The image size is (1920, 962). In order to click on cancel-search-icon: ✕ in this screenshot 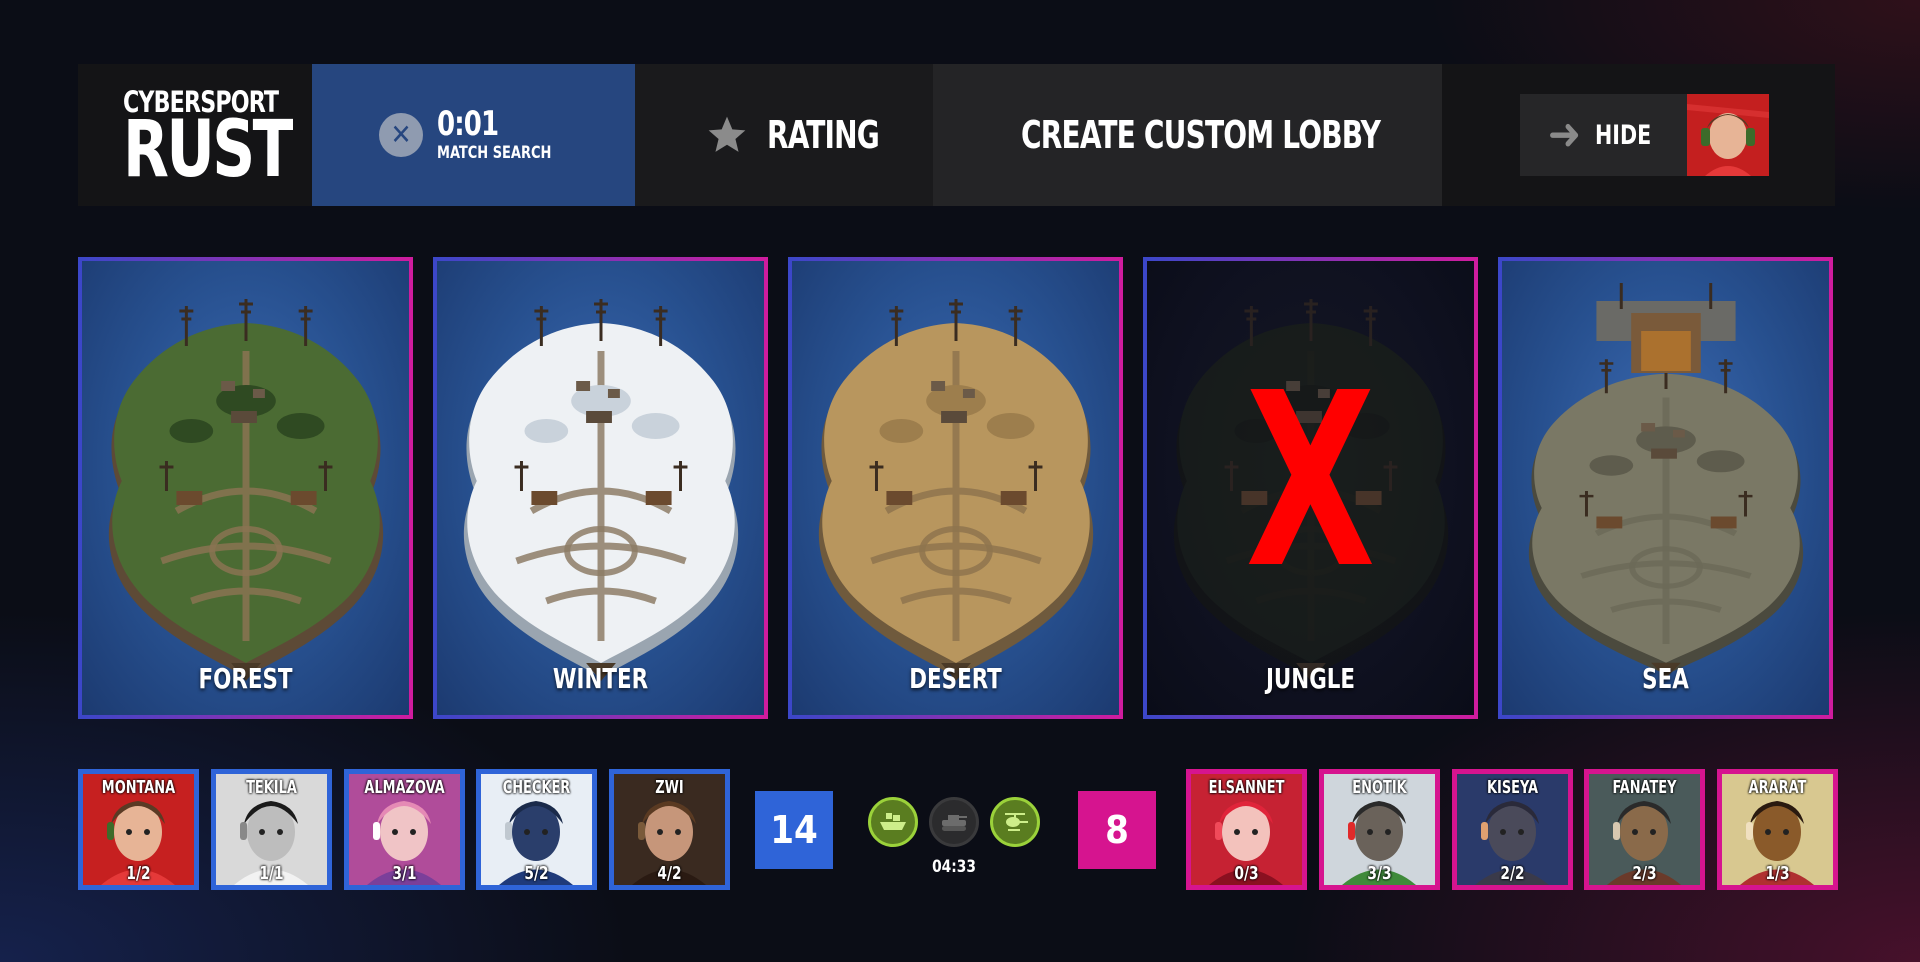, I will do `click(401, 135)`.